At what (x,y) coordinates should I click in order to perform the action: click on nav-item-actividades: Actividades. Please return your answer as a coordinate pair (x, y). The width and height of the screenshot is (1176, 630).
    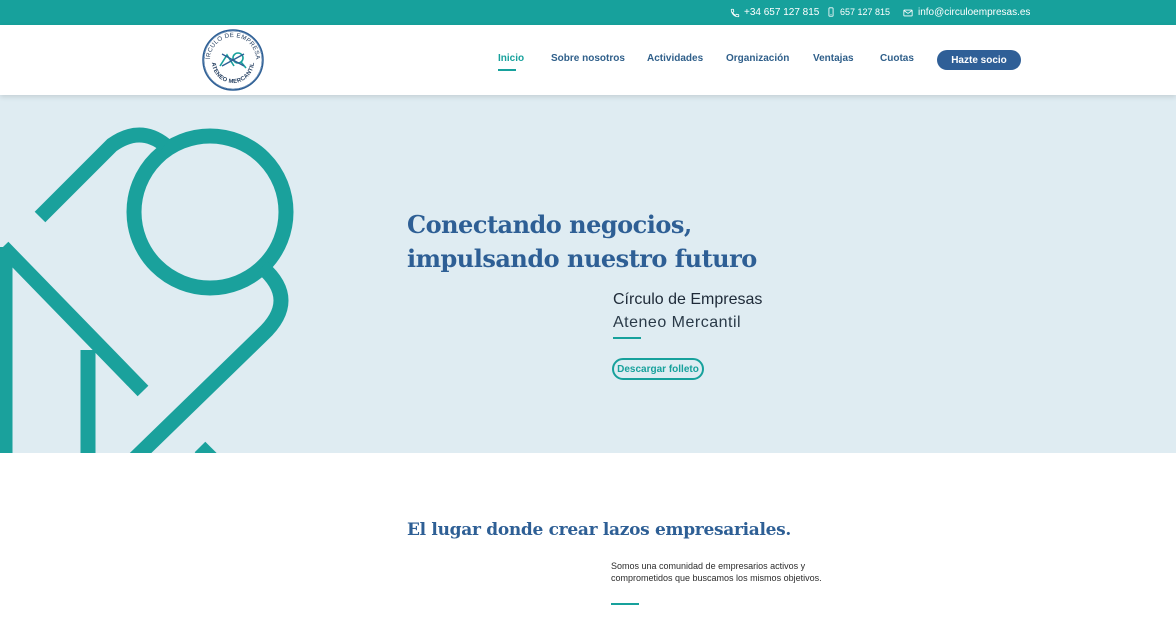
    Looking at the image, I should click on (675, 58).